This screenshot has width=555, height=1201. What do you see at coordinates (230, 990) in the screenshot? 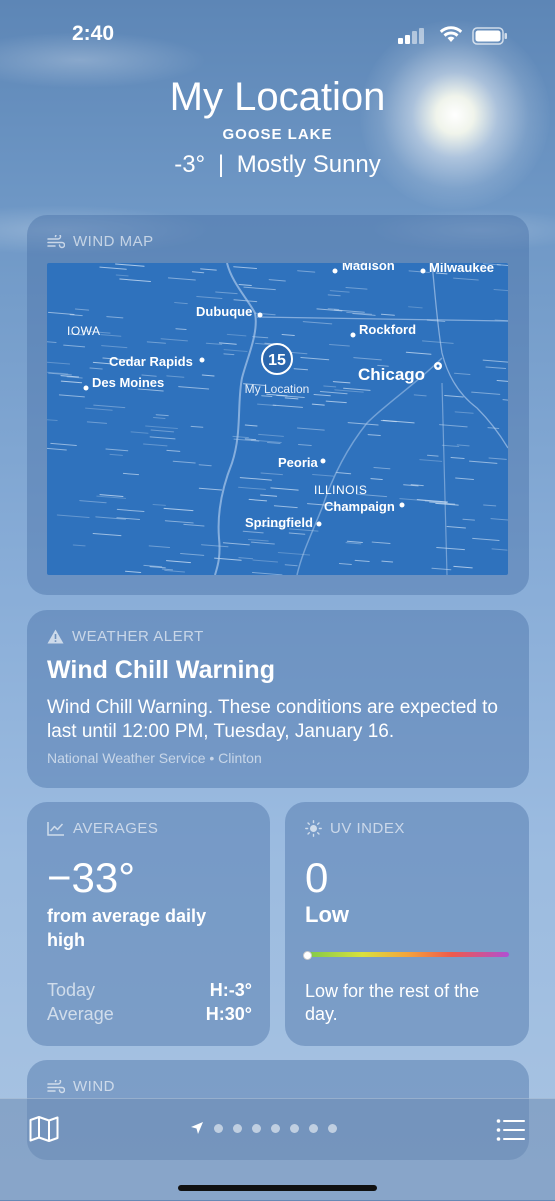
I see `averages-row-value: H:-3°` at bounding box center [230, 990].